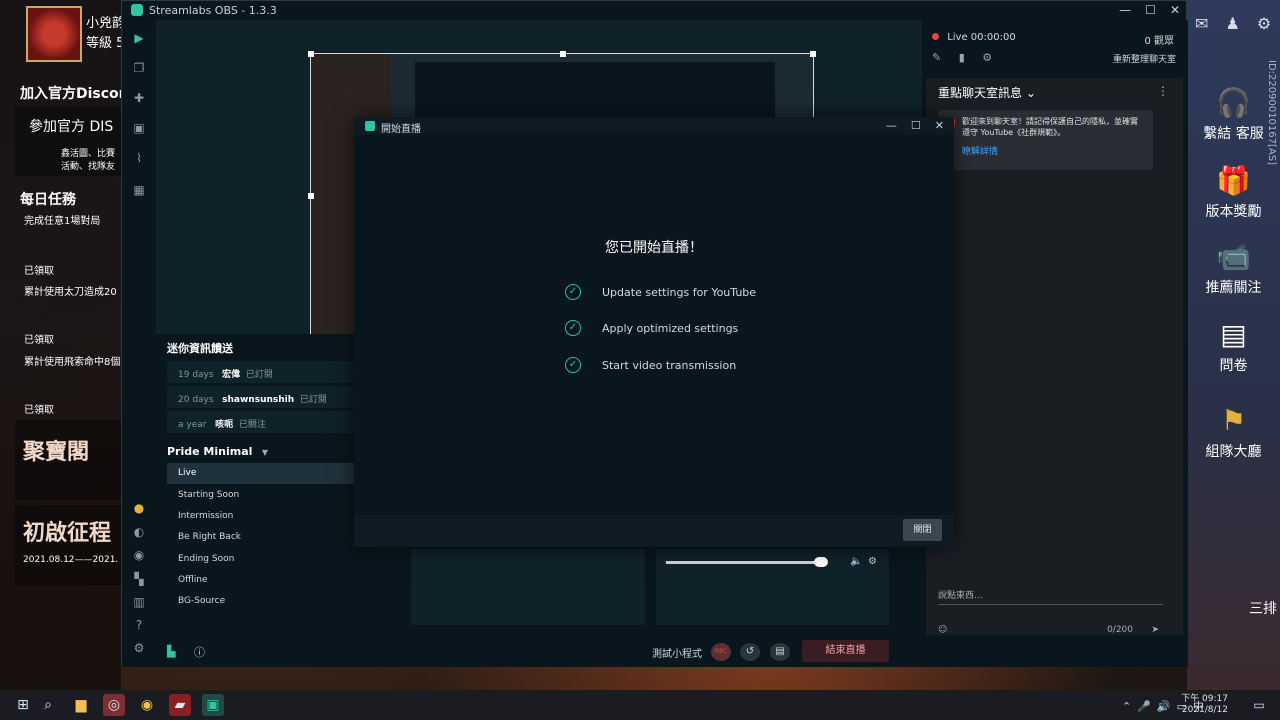 Image resolution: width=1280 pixels, height=720 pixels. What do you see at coordinates (845, 651) in the screenshot?
I see `end-stream-button: 結束直播` at bounding box center [845, 651].